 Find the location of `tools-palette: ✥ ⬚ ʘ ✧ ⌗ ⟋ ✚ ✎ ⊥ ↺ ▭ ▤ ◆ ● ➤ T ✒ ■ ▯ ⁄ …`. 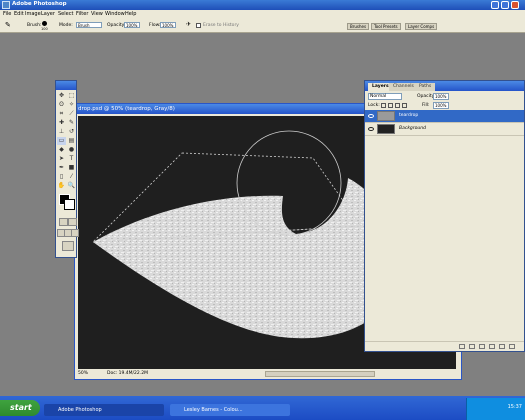

tools-palette: ✥ ⬚ ʘ ✧ ⌗ ⟋ ✚ ✎ ⊥ ↺ ▭ ▤ ◆ ● ➤ T ✒ ■ ▯ ⁄ … is located at coordinates (67, 169).